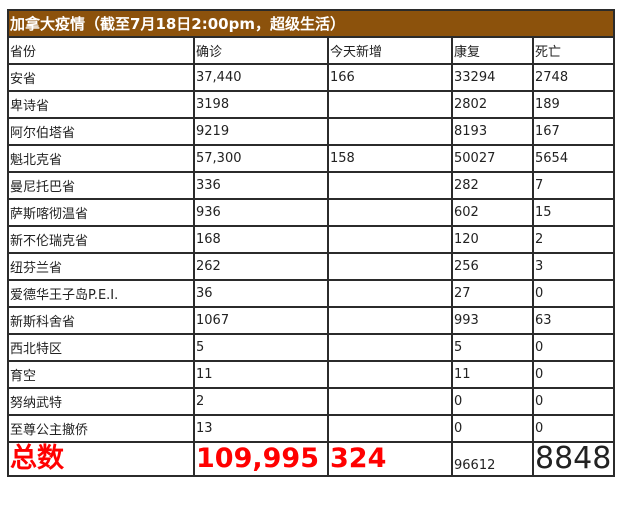 Image resolution: width=621 pixels, height=514 pixels. I want to click on table-row: 魁北克省 57,300 158 50027 5654, so click(311, 158).